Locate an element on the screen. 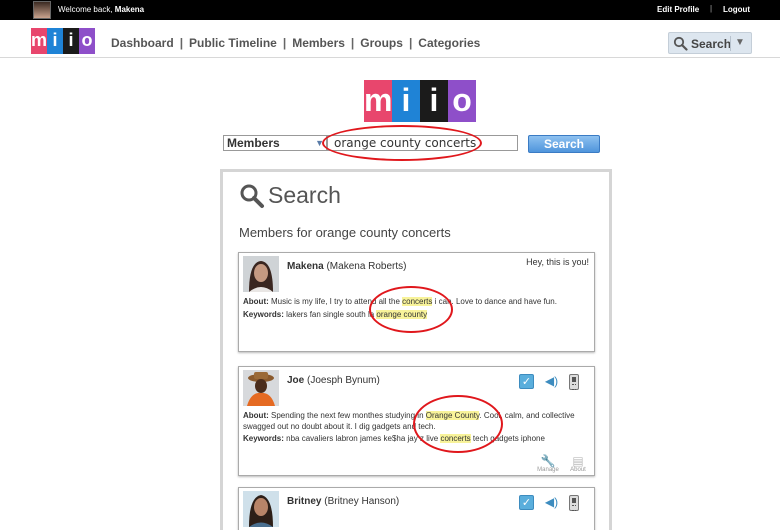 The width and height of the screenshot is (780, 530). welcome-prefix: Welcome back, is located at coordinates (85, 9).